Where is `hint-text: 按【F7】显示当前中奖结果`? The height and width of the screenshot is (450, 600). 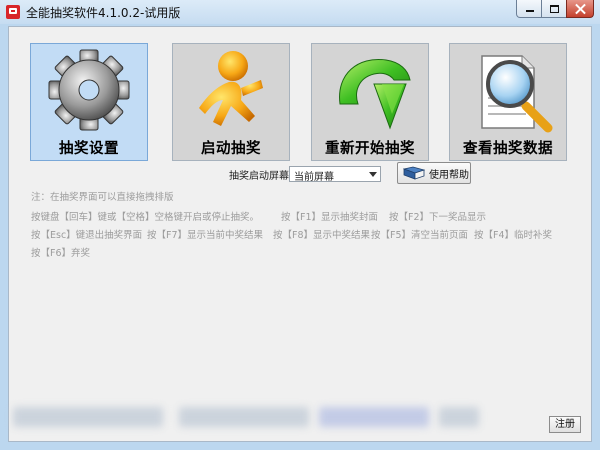
hint-text: 按【F7】显示当前中奖结果 is located at coordinates (205, 235).